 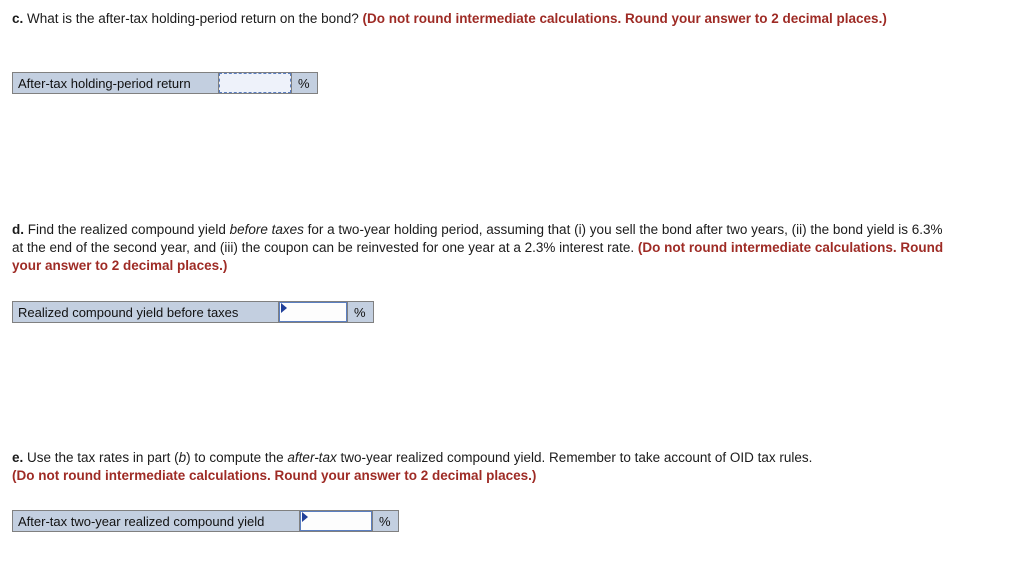 I want to click on answer-row-c: After-tax holding-period return %, so click(x=165, y=83).